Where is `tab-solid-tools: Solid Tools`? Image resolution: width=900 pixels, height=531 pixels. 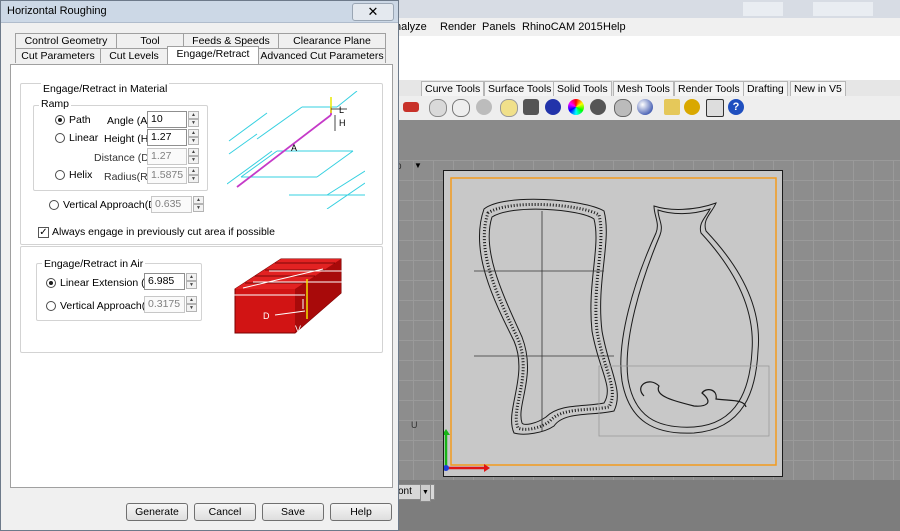 tab-solid-tools: Solid Tools is located at coordinates (582, 88).